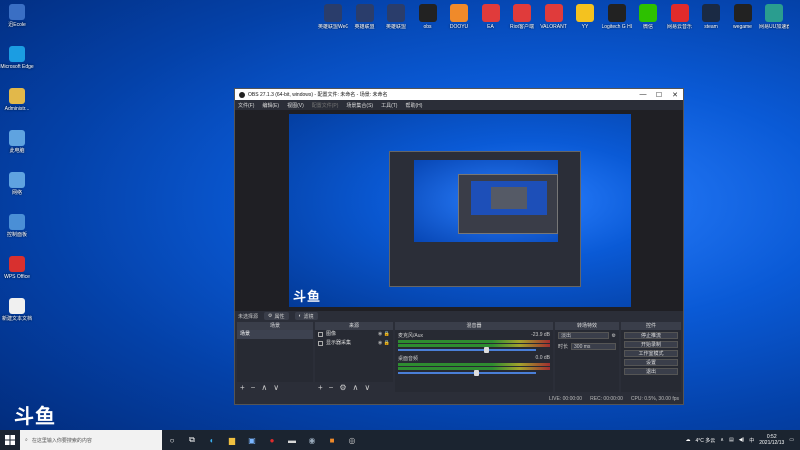 The image size is (800, 450). I want to click on desktop-icon-label: VALORANT, so click(553, 27).